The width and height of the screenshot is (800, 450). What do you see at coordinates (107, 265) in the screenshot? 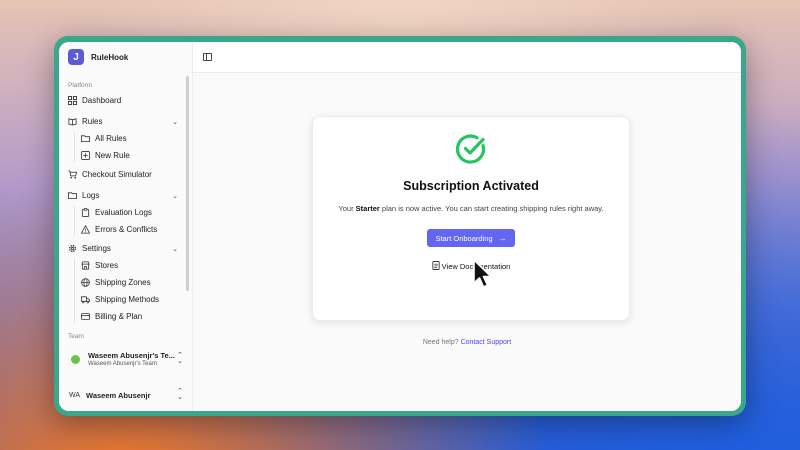
I see `sidebar-item-label: Stores` at bounding box center [107, 265].